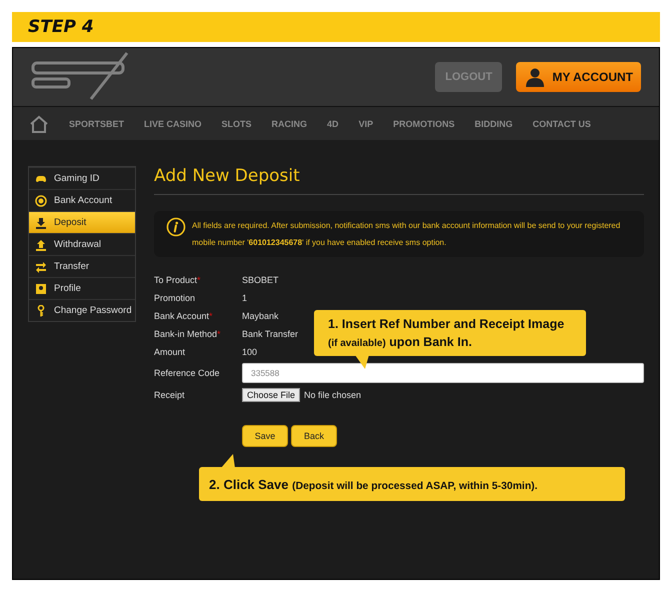 The image size is (672, 592). What do you see at coordinates (41, 310) in the screenshot?
I see `key-icon` at bounding box center [41, 310].